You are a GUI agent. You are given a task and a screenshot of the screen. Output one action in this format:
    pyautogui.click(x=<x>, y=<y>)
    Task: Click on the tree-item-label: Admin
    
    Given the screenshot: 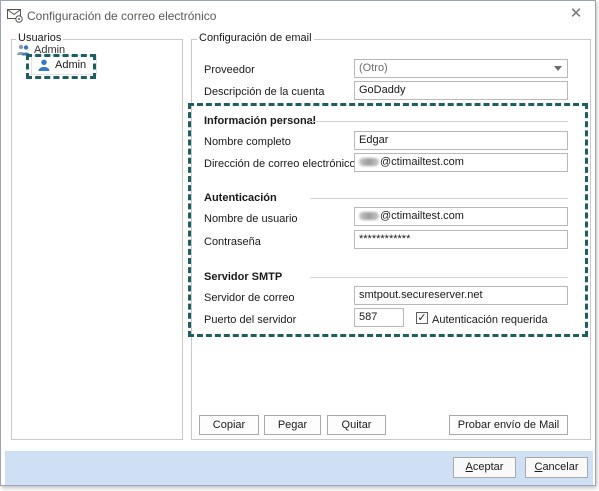 What is the action you would take?
    pyautogui.click(x=71, y=65)
    